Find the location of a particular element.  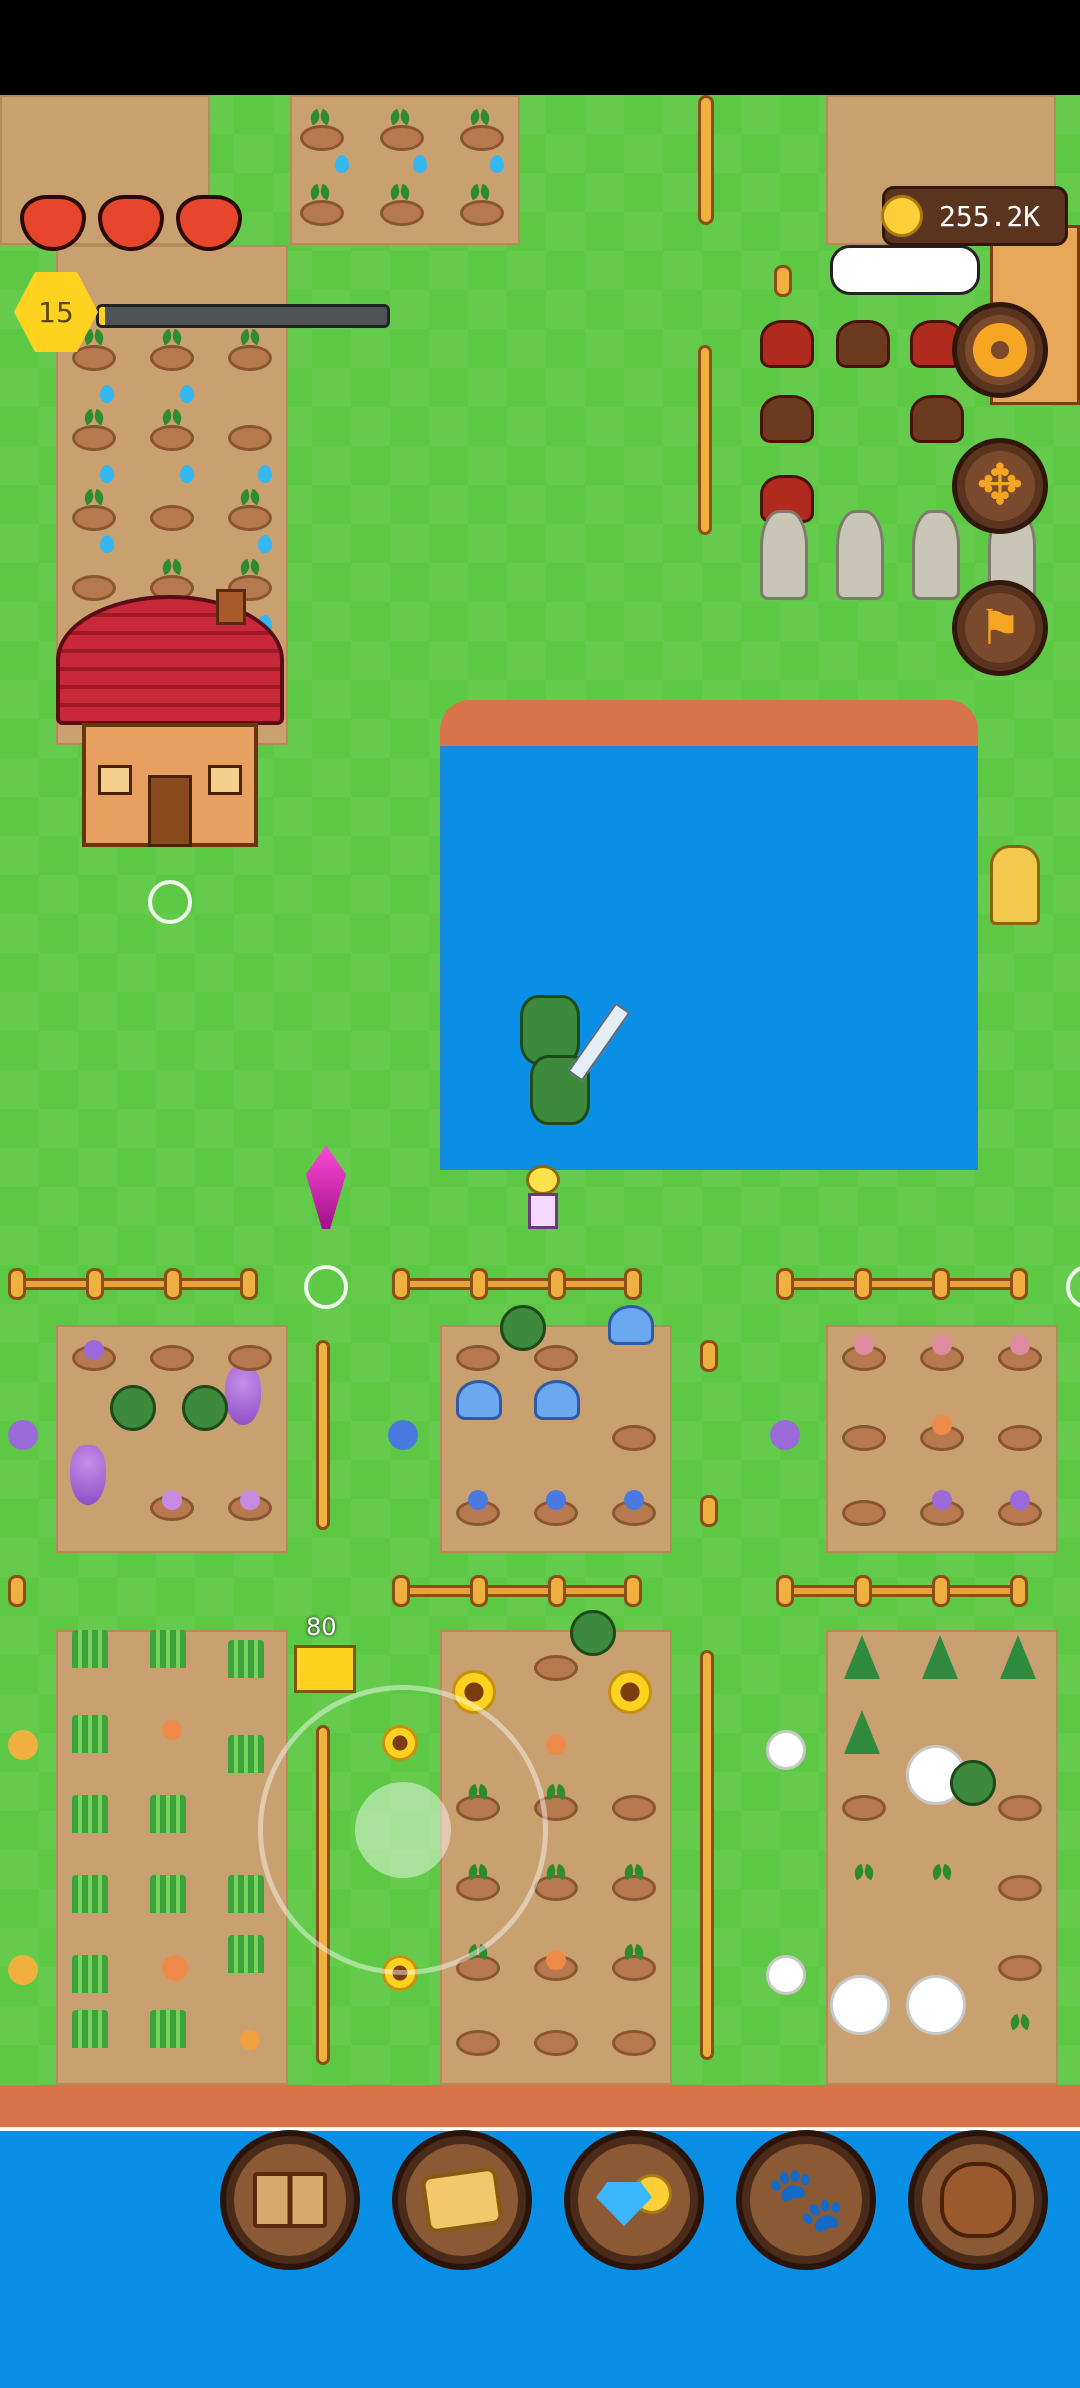

house-chimney is located at coordinates (231, 607).